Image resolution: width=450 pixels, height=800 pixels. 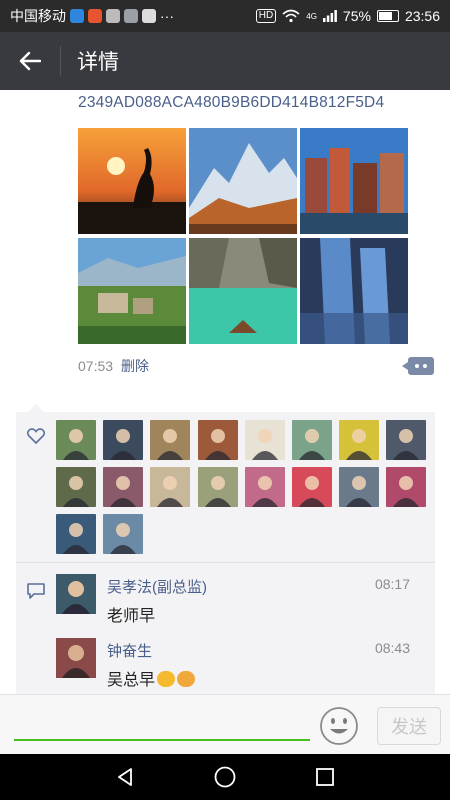 I want to click on post-time: 07:53, so click(x=96, y=366).